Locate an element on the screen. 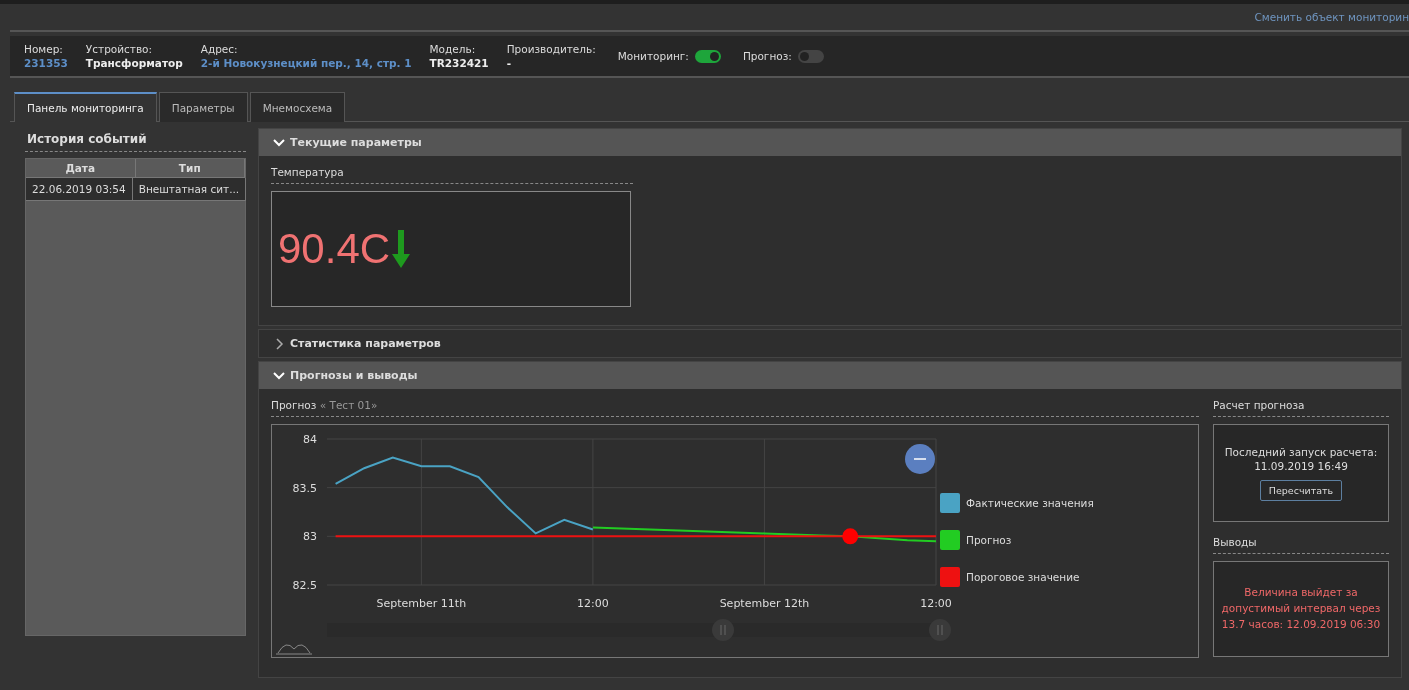 The width and height of the screenshot is (1409, 690). legend-label: Пороговое значение is located at coordinates (1023, 577).